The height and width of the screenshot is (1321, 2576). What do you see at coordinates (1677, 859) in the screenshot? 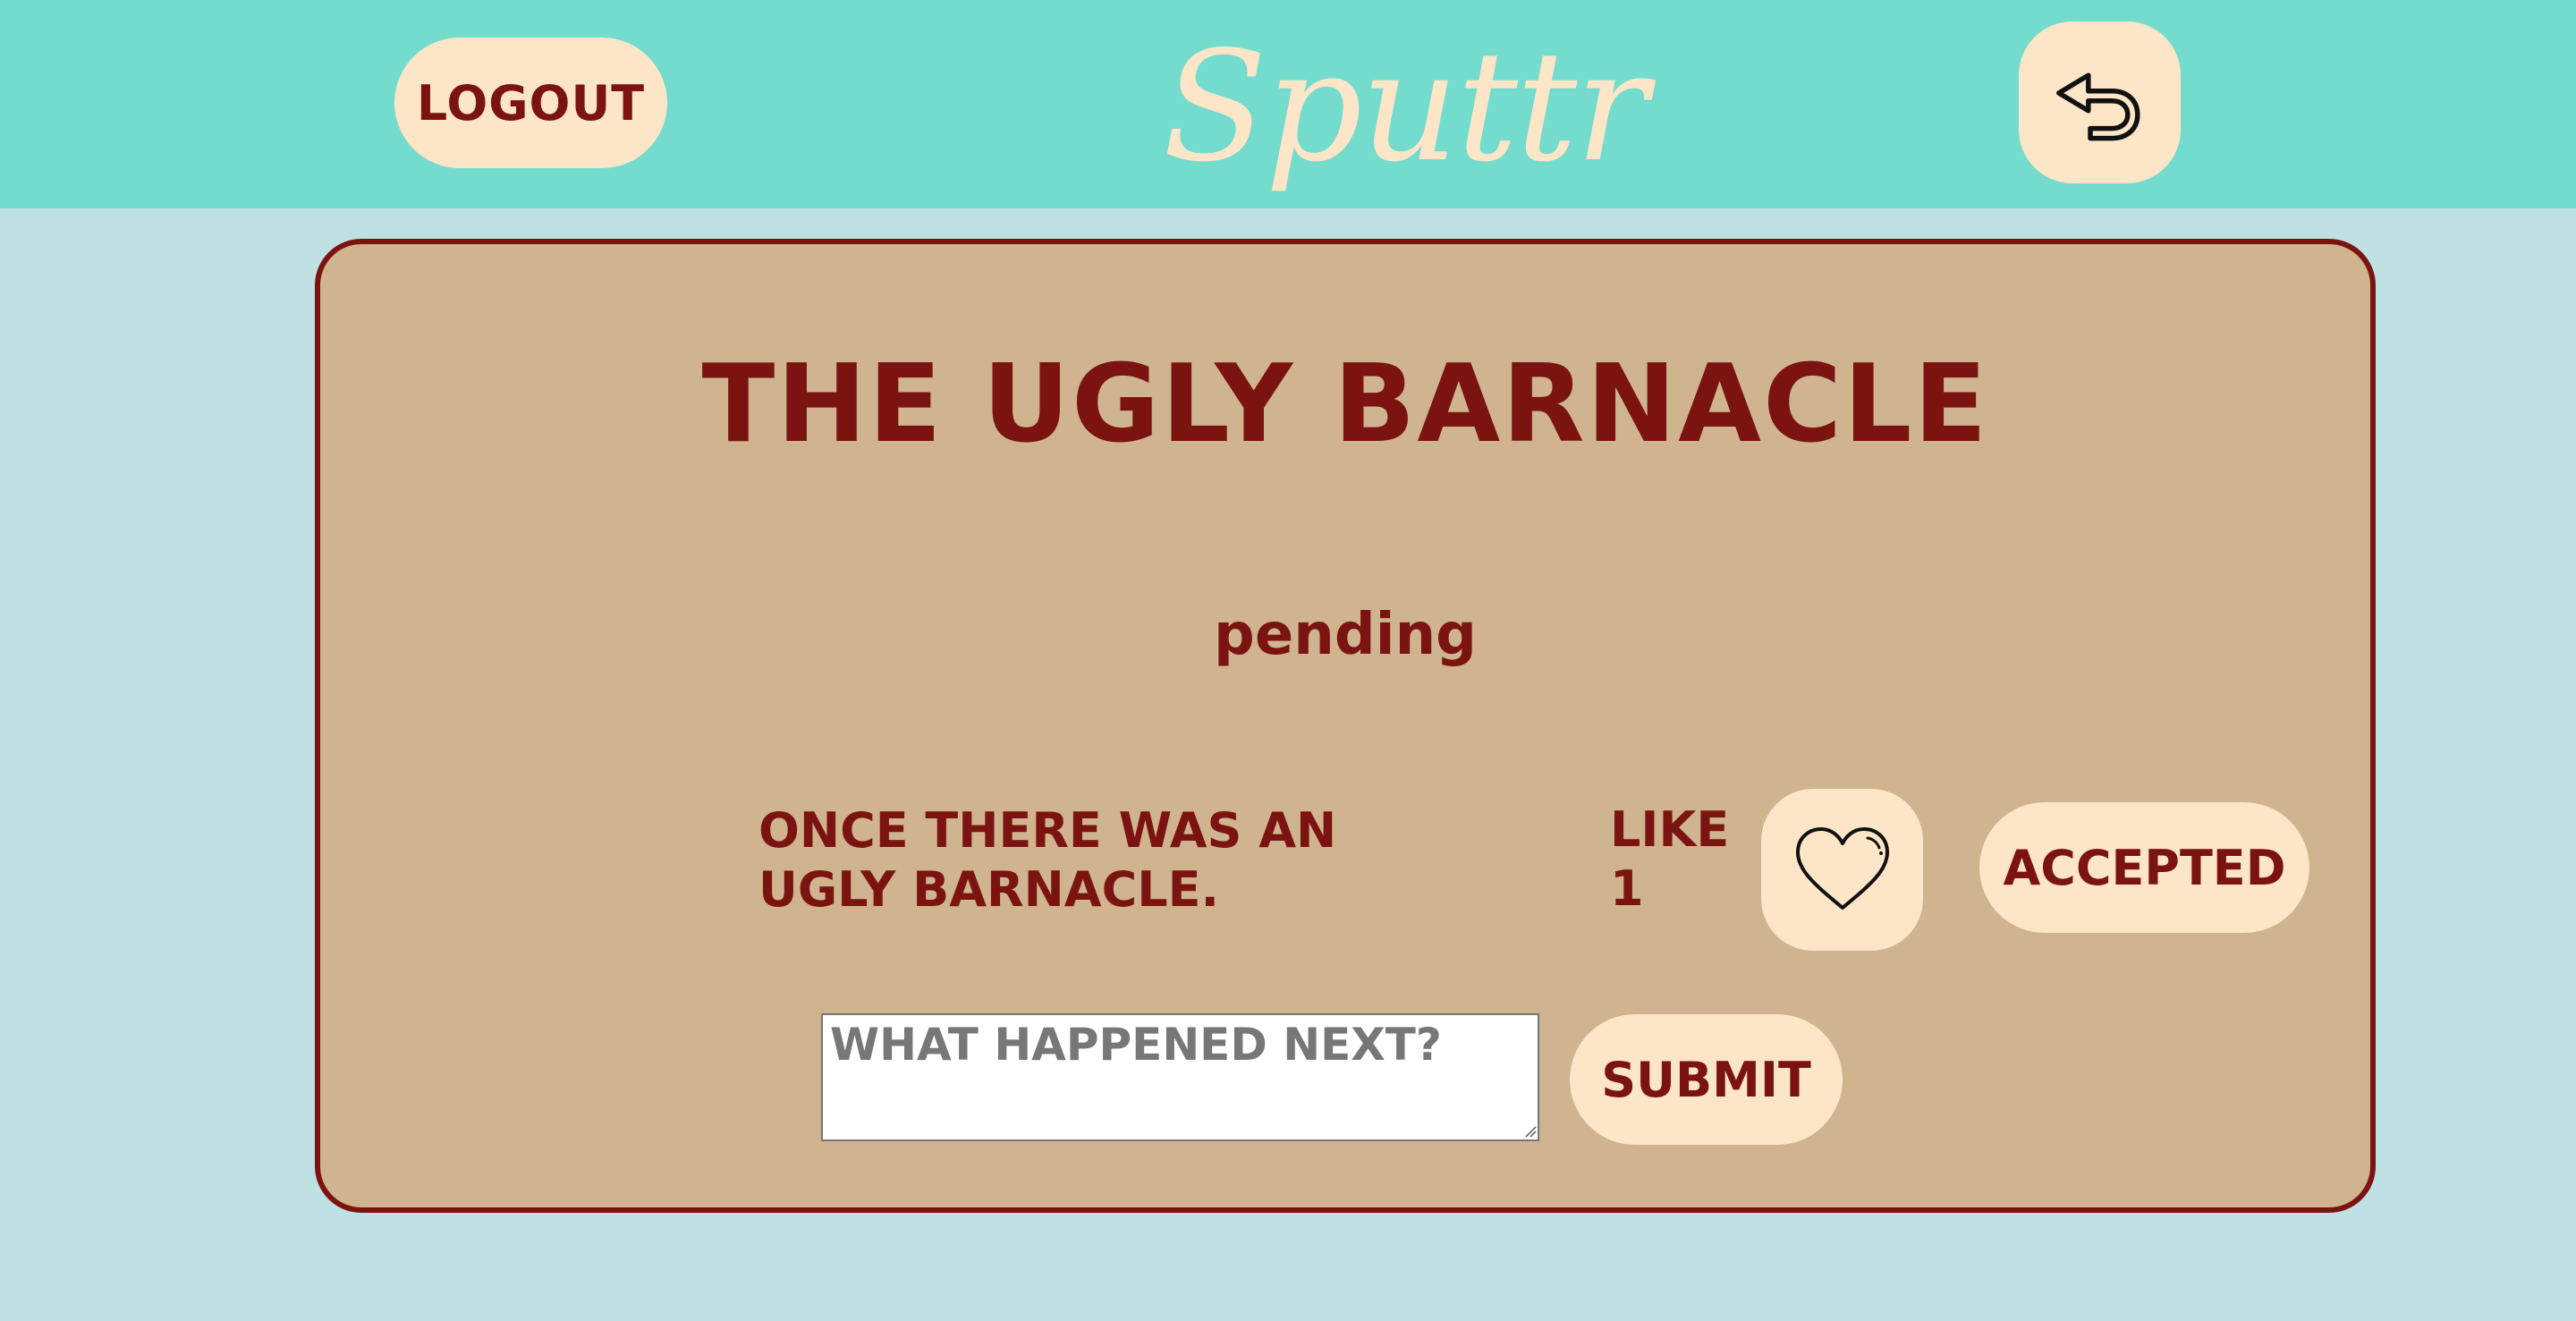
I see `like-counter: LIKE 1` at bounding box center [1677, 859].